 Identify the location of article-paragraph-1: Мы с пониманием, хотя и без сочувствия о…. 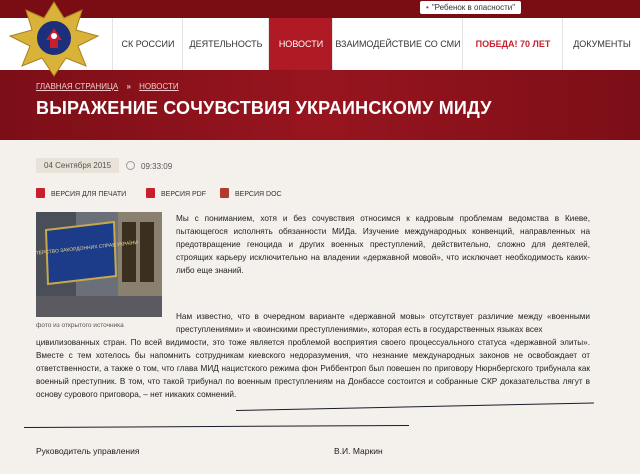
(383, 244).